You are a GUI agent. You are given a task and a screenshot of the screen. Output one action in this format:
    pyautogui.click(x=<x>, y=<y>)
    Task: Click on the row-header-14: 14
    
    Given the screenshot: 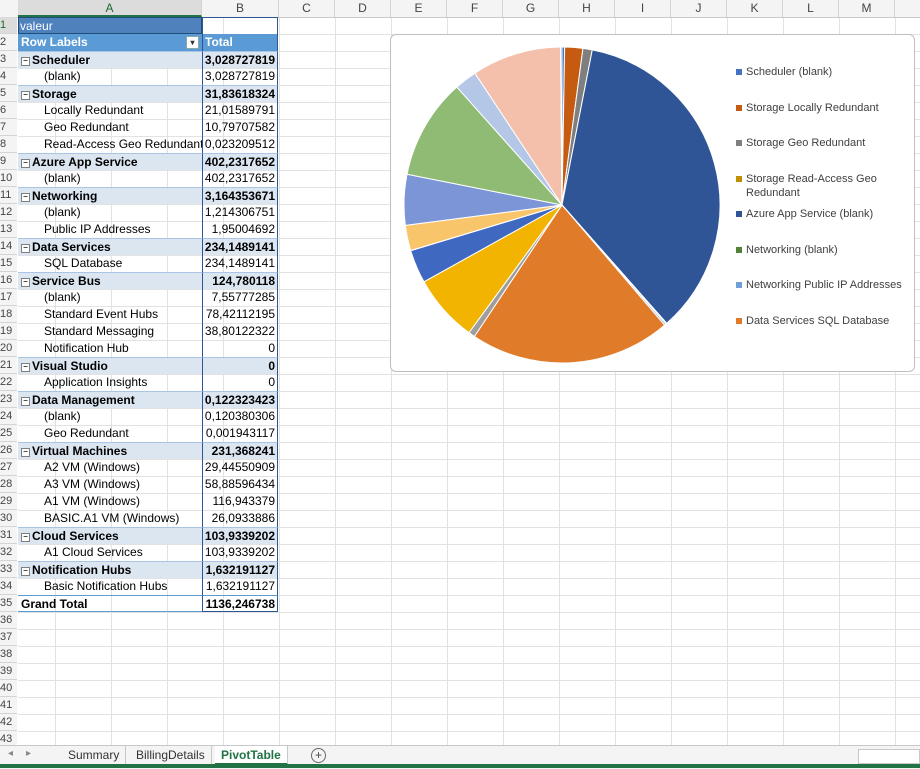 What is the action you would take?
    pyautogui.click(x=8, y=246)
    